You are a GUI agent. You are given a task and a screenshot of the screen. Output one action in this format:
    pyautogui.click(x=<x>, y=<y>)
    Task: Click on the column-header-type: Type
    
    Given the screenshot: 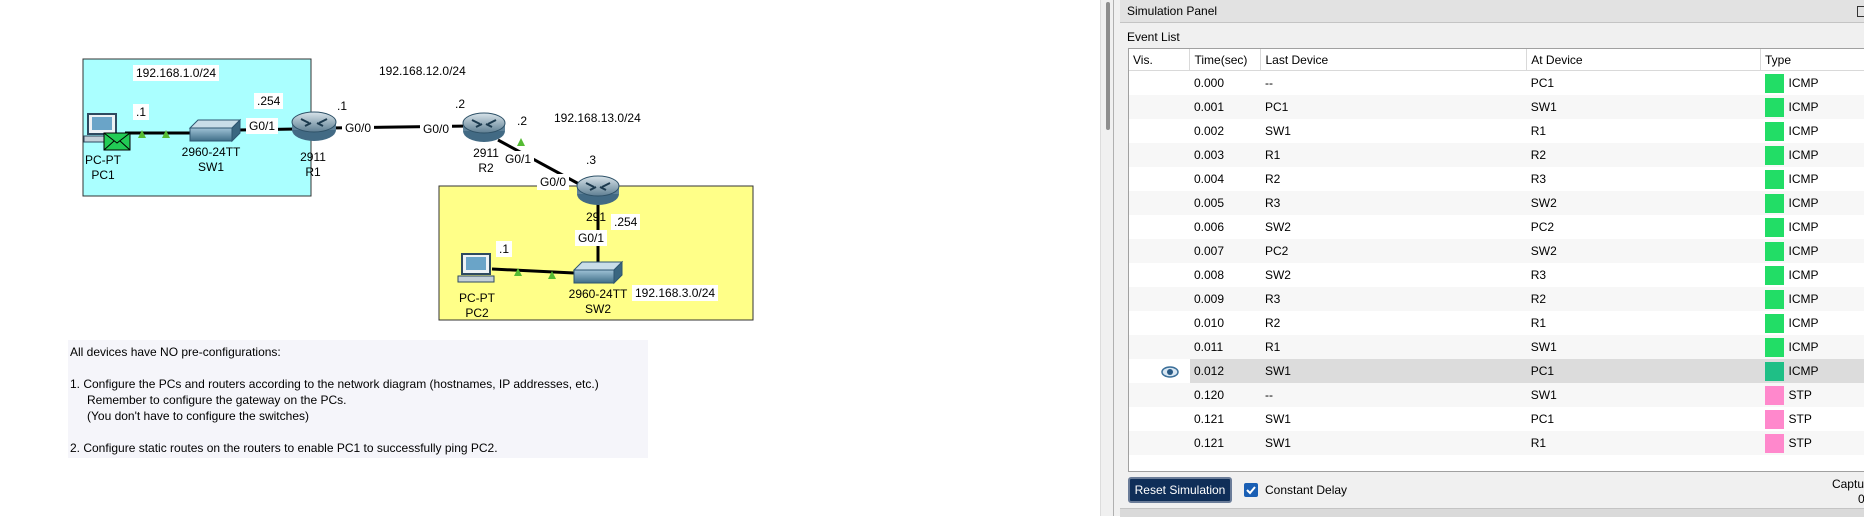 What is the action you would take?
    pyautogui.click(x=1812, y=60)
    